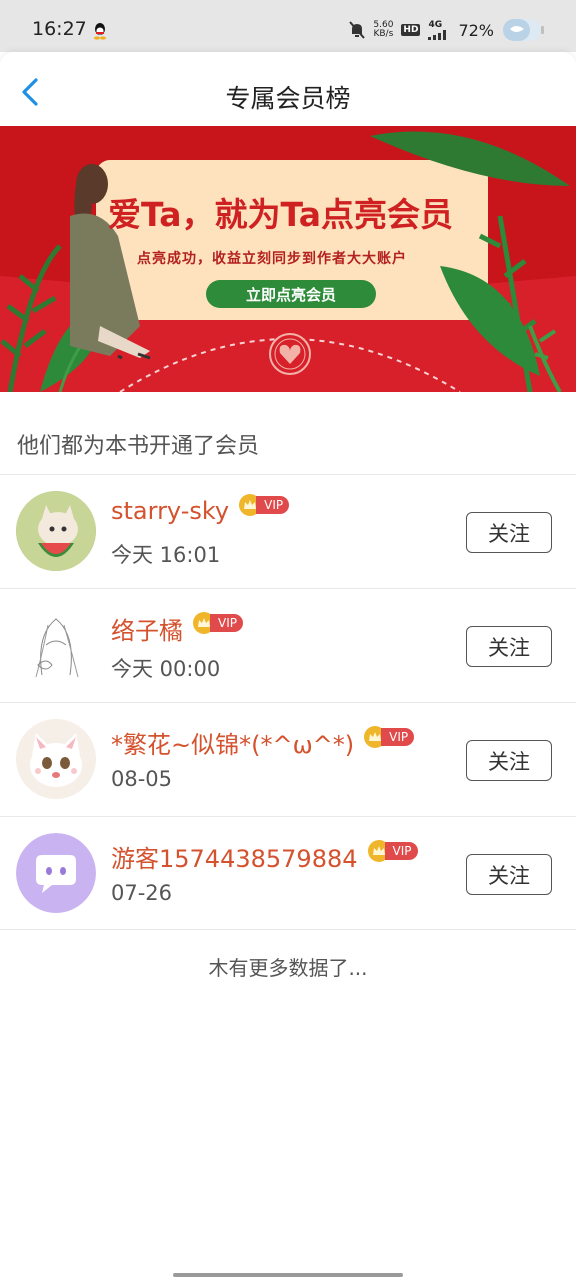  I want to click on title-bar: 专属会员榜, so click(288, 90).